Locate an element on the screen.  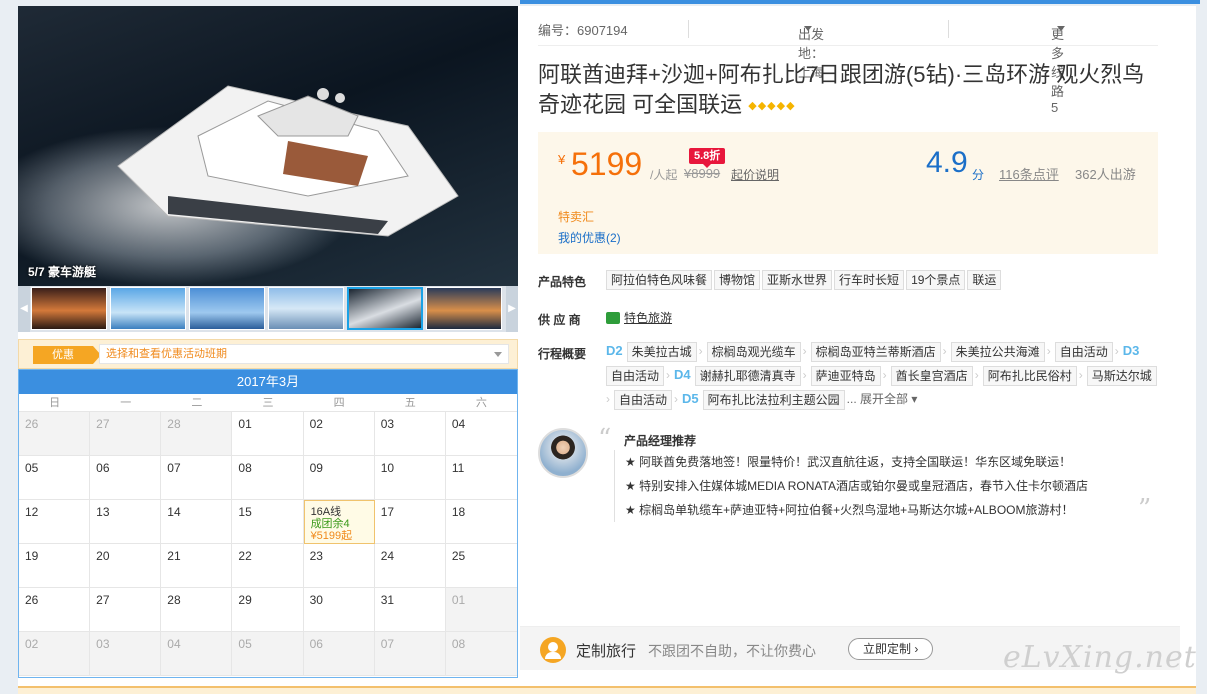
itinerary-tag: 阿布扎比民俗村 is located at coordinates (1029, 376).